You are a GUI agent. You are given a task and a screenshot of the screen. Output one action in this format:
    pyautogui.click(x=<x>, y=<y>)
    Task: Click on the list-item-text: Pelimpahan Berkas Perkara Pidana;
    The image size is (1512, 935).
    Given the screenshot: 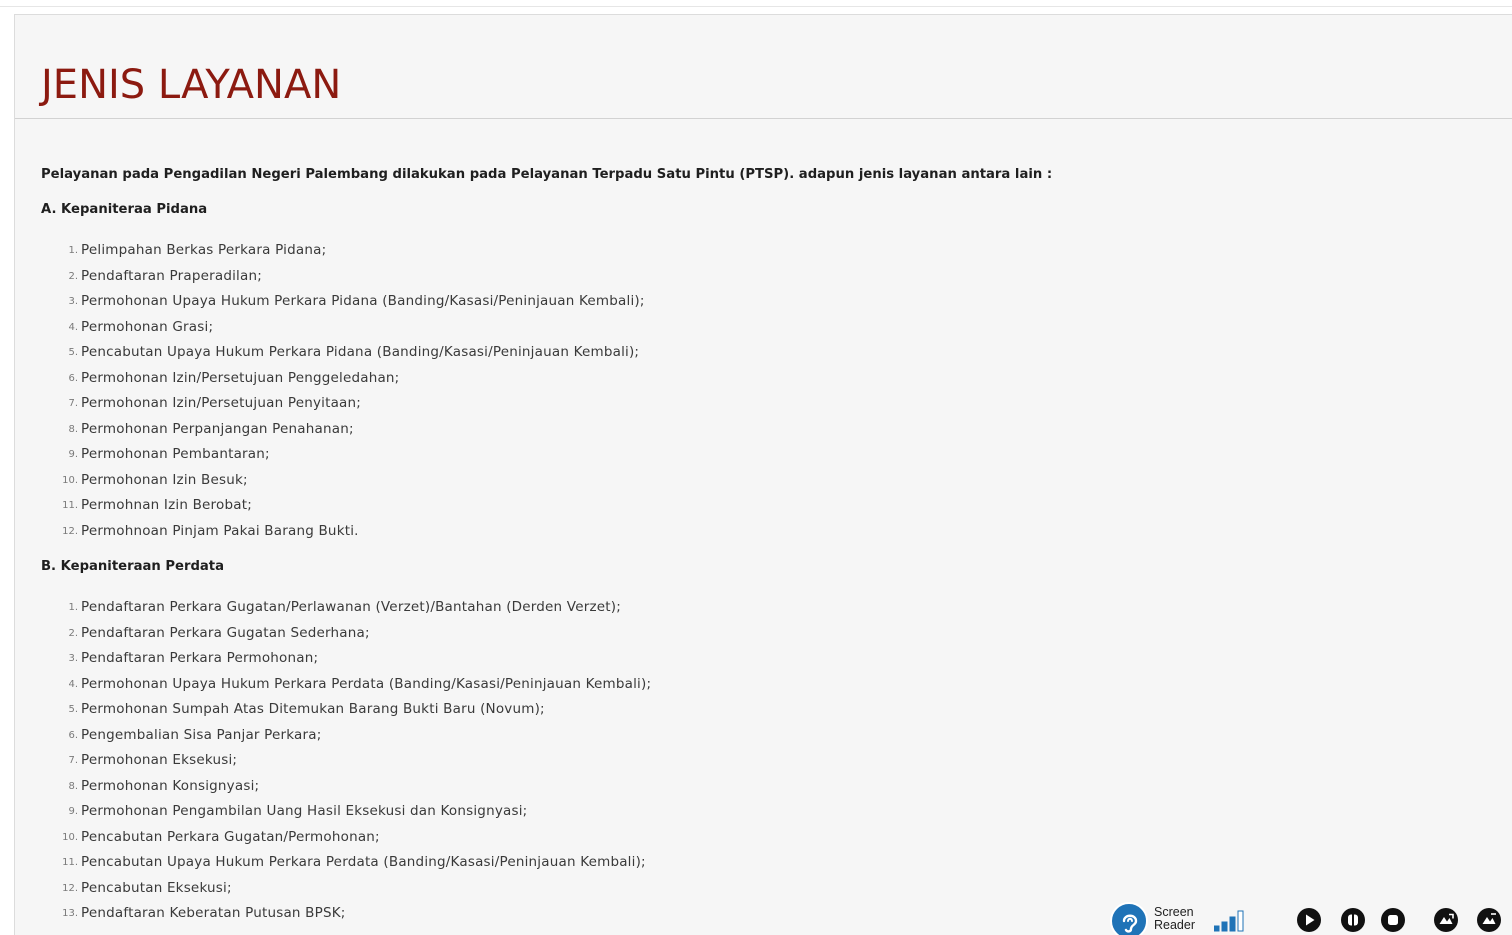 What is the action you would take?
    pyautogui.click(x=204, y=250)
    